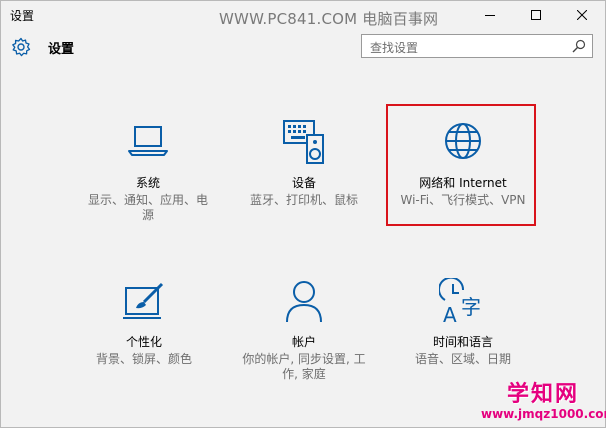 Image resolution: width=606 pixels, height=428 pixels. Describe the element at coordinates (543, 414) in the screenshot. I see `brand-url: www.jmqz1000.com` at that location.